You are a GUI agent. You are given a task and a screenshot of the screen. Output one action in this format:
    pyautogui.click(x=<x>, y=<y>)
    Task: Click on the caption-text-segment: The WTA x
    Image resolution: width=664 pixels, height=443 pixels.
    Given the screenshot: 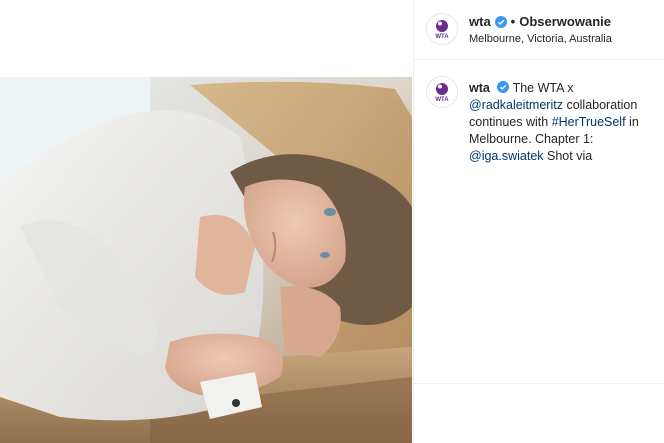 What is the action you would take?
    pyautogui.click(x=543, y=88)
    